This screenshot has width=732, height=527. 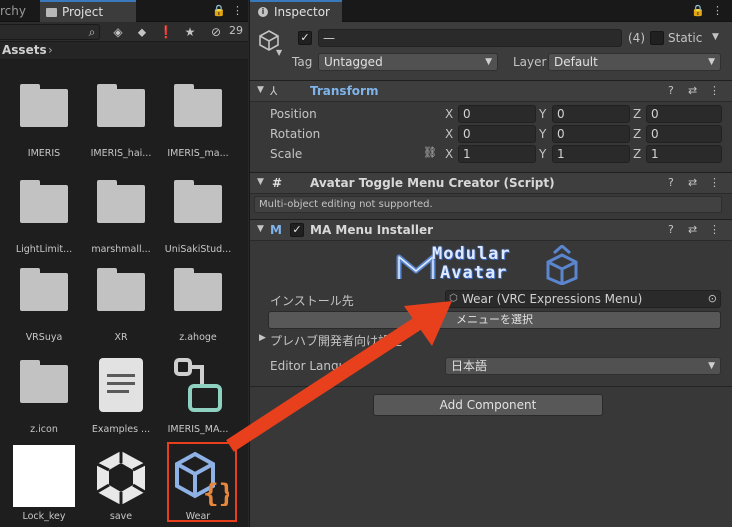 What do you see at coordinates (634, 62) in the screenshot?
I see `layer-dropdown: Default ▼` at bounding box center [634, 62].